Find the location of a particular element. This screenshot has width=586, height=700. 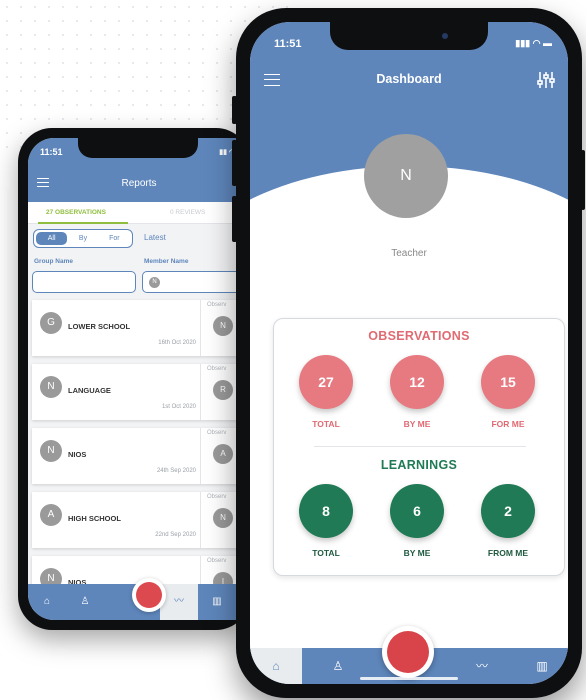

observations-by-me-label: BY ME is located at coordinates (417, 424).